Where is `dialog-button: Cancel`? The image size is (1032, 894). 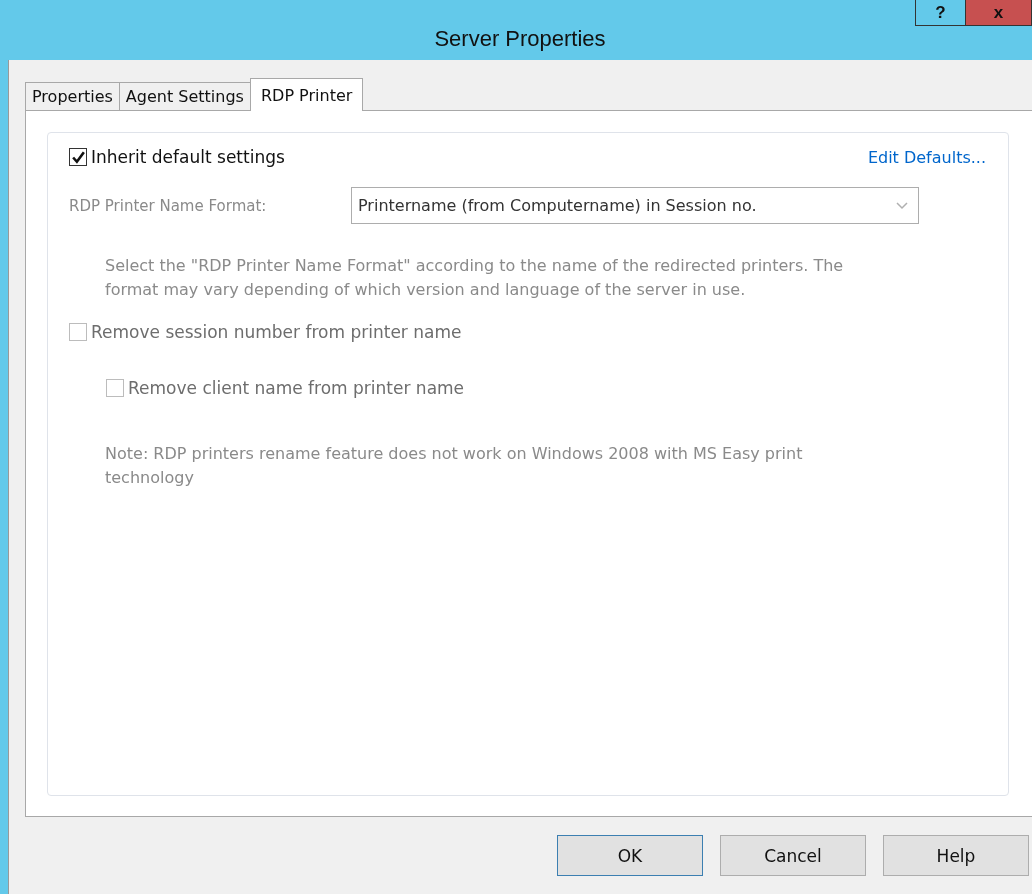
dialog-button: Cancel is located at coordinates (793, 855).